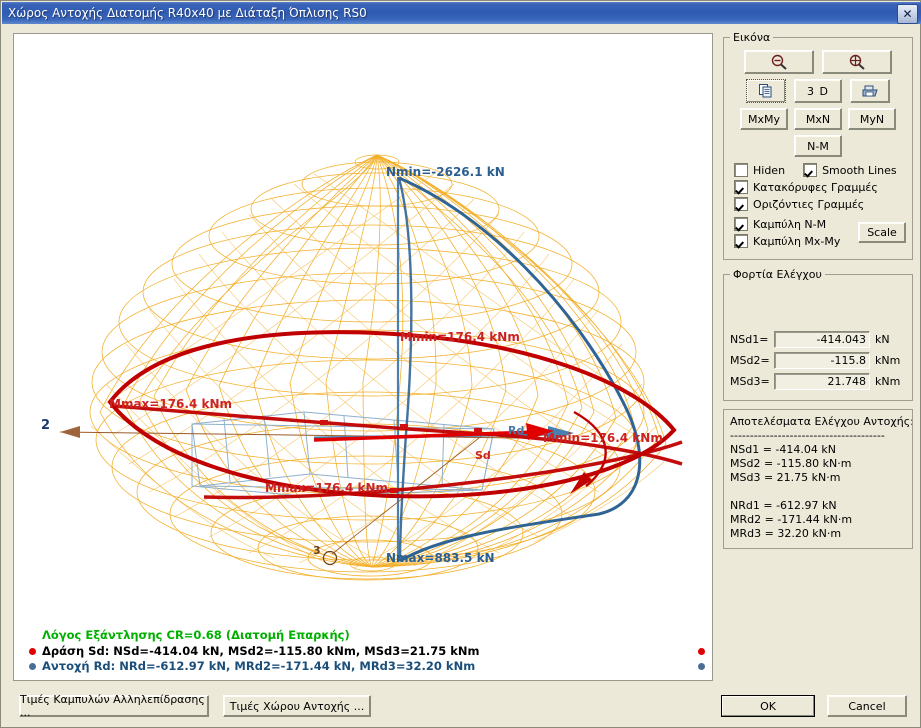  I want to click on nsd1-unit: kN, so click(882, 339).